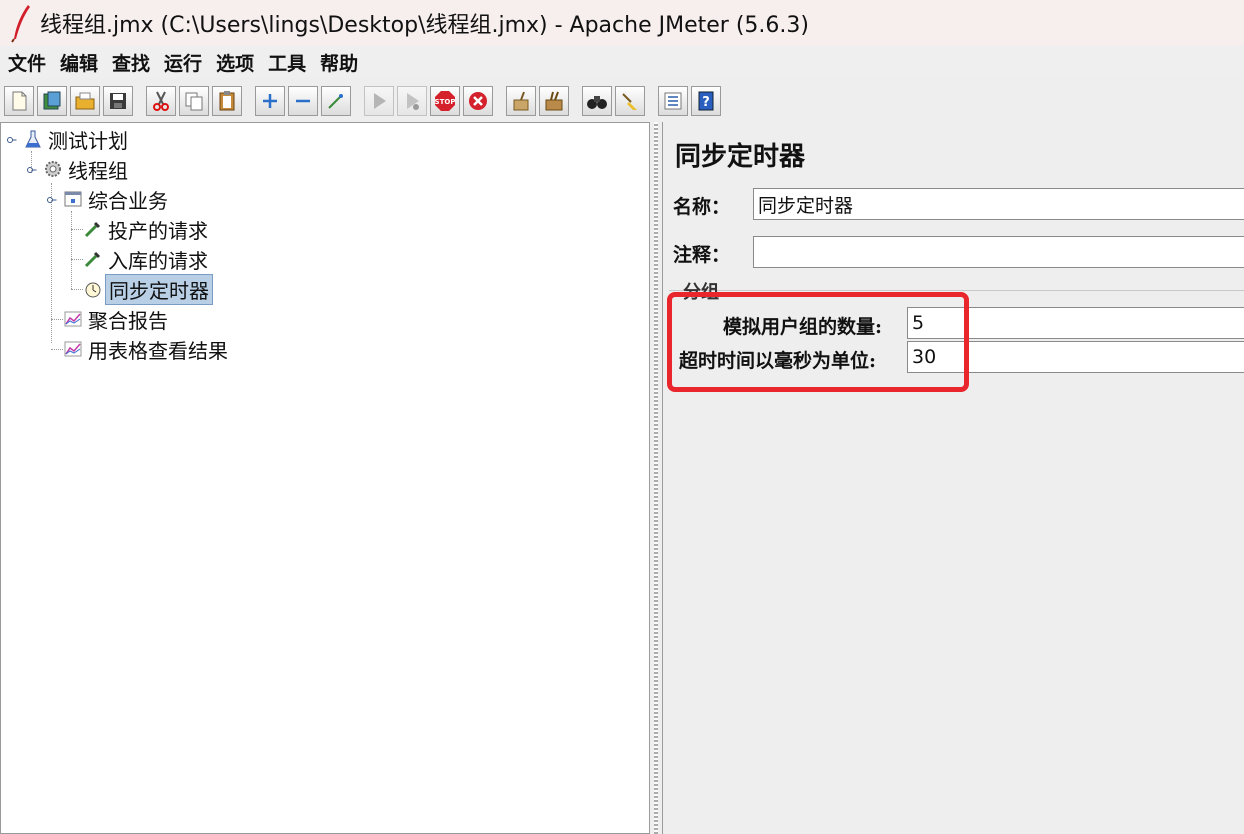 This screenshot has height=834, width=1244. I want to click on start-no-pauses-button, so click(412, 101).